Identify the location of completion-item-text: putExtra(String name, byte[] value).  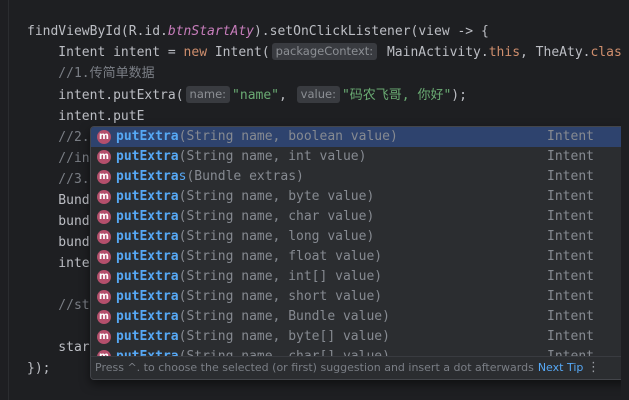
(253, 337).